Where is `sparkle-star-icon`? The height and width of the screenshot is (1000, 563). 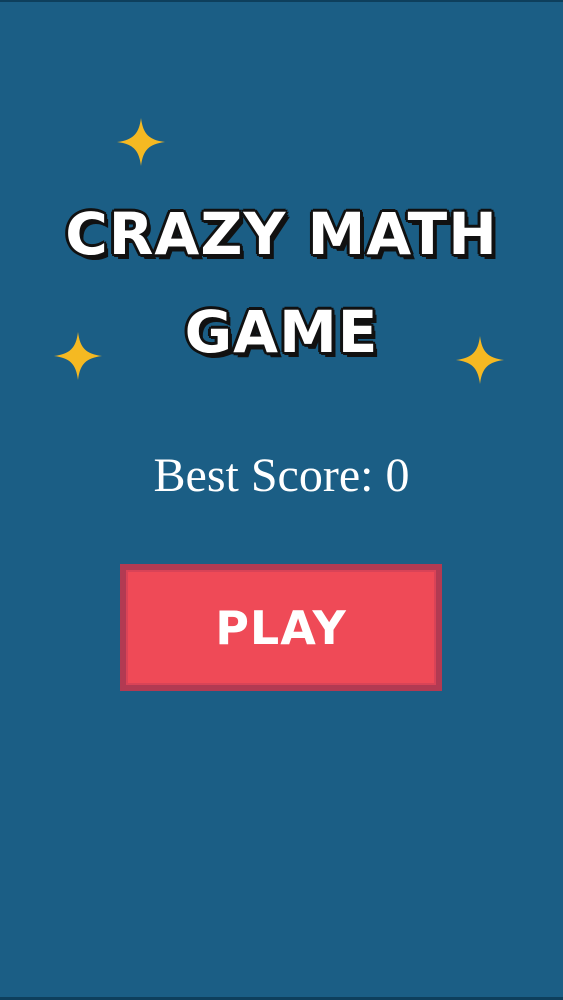
sparkle-star-icon is located at coordinates (141, 142).